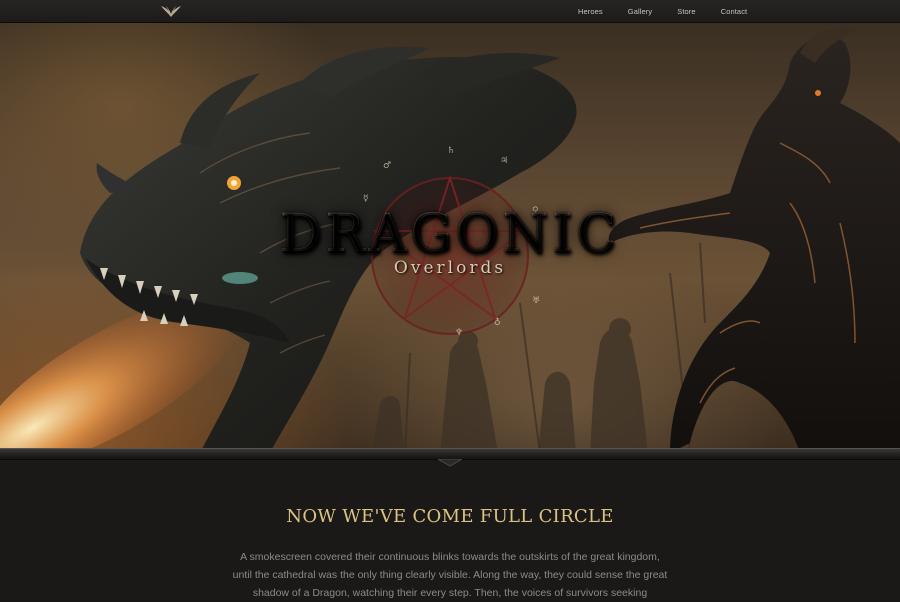  I want to click on chevron-down-icon, so click(450, 463).